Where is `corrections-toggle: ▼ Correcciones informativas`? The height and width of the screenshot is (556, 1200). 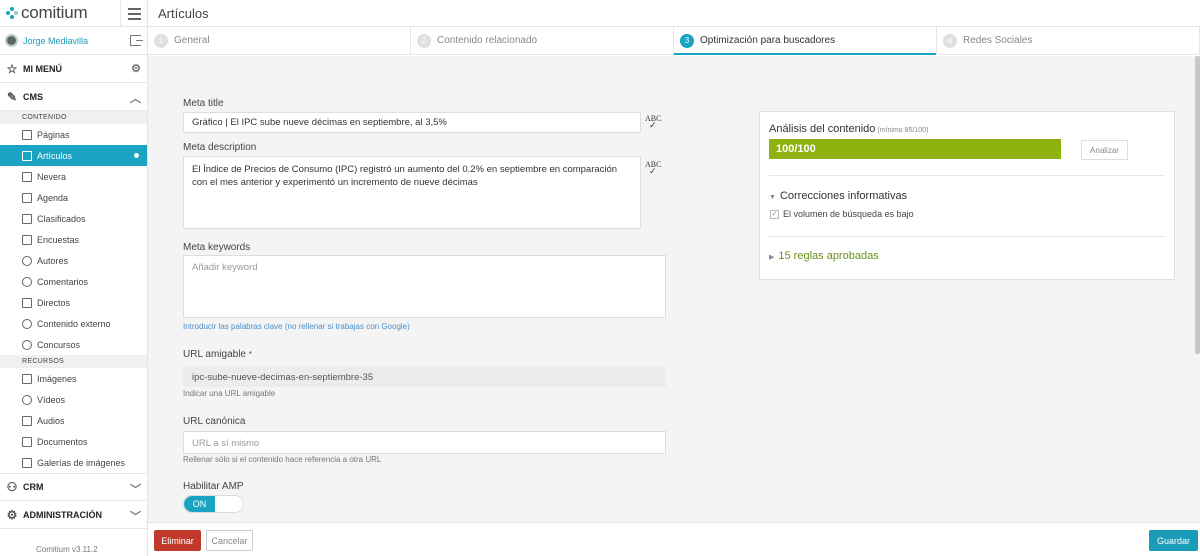 corrections-toggle: ▼ Correcciones informativas is located at coordinates (838, 196).